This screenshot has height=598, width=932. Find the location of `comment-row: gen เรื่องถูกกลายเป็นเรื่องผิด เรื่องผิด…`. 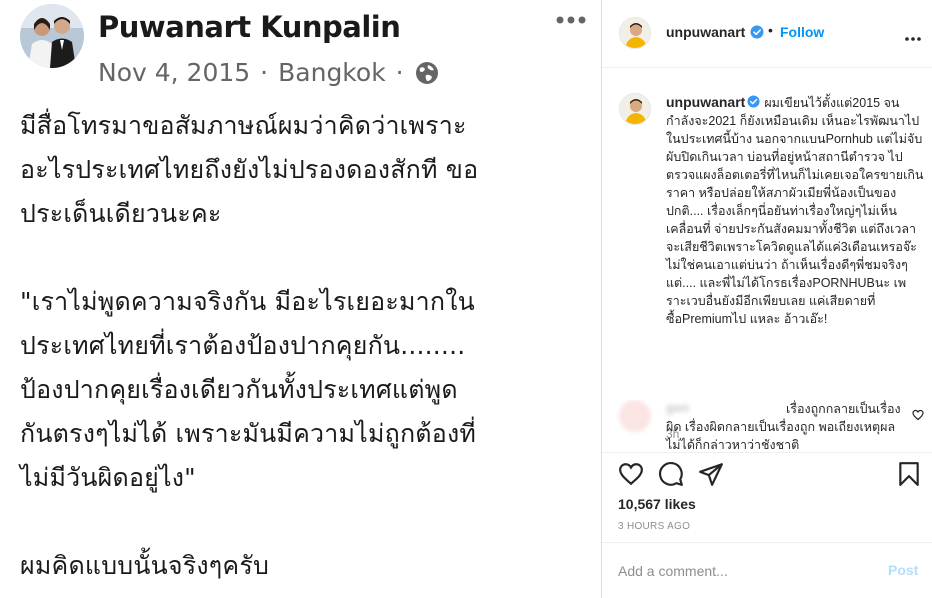

comment-row: gen เรื่องถูกกลายเป็นเรื่องผิด เรื่องผิด… is located at coordinates (767, 426).